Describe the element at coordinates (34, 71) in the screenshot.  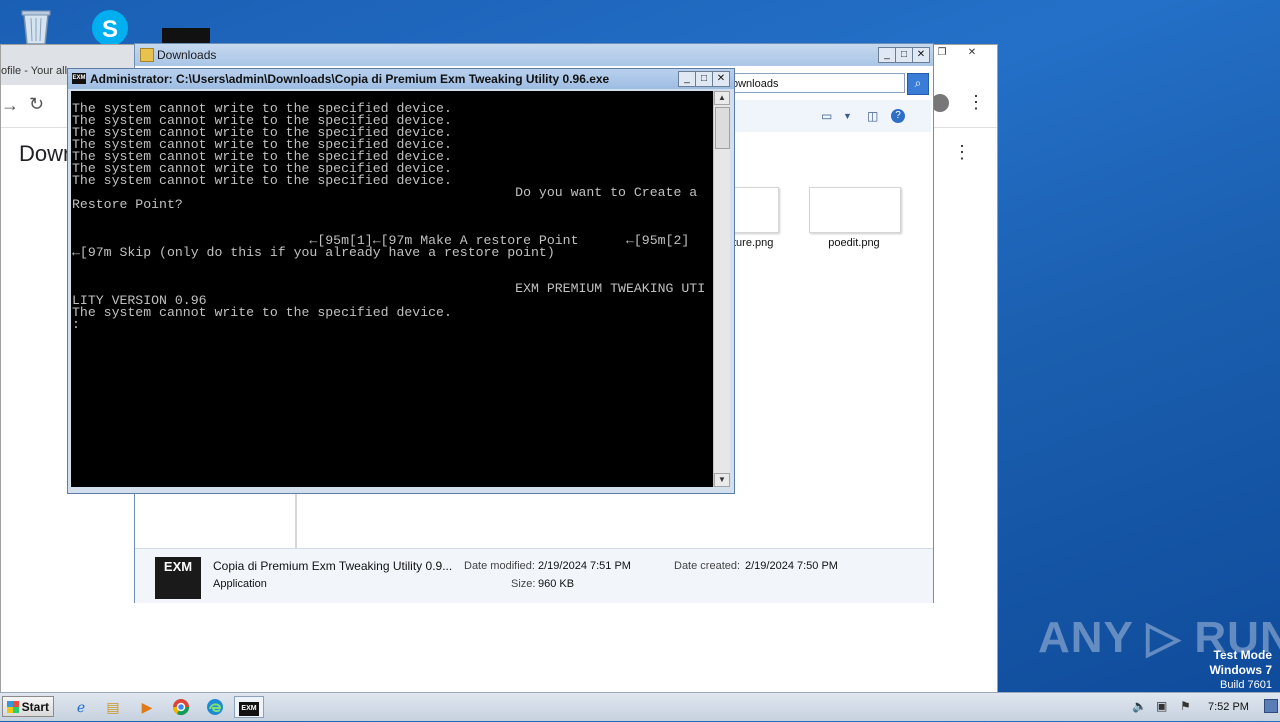
I see `browser-tab-title: ofile - Your all` at that location.